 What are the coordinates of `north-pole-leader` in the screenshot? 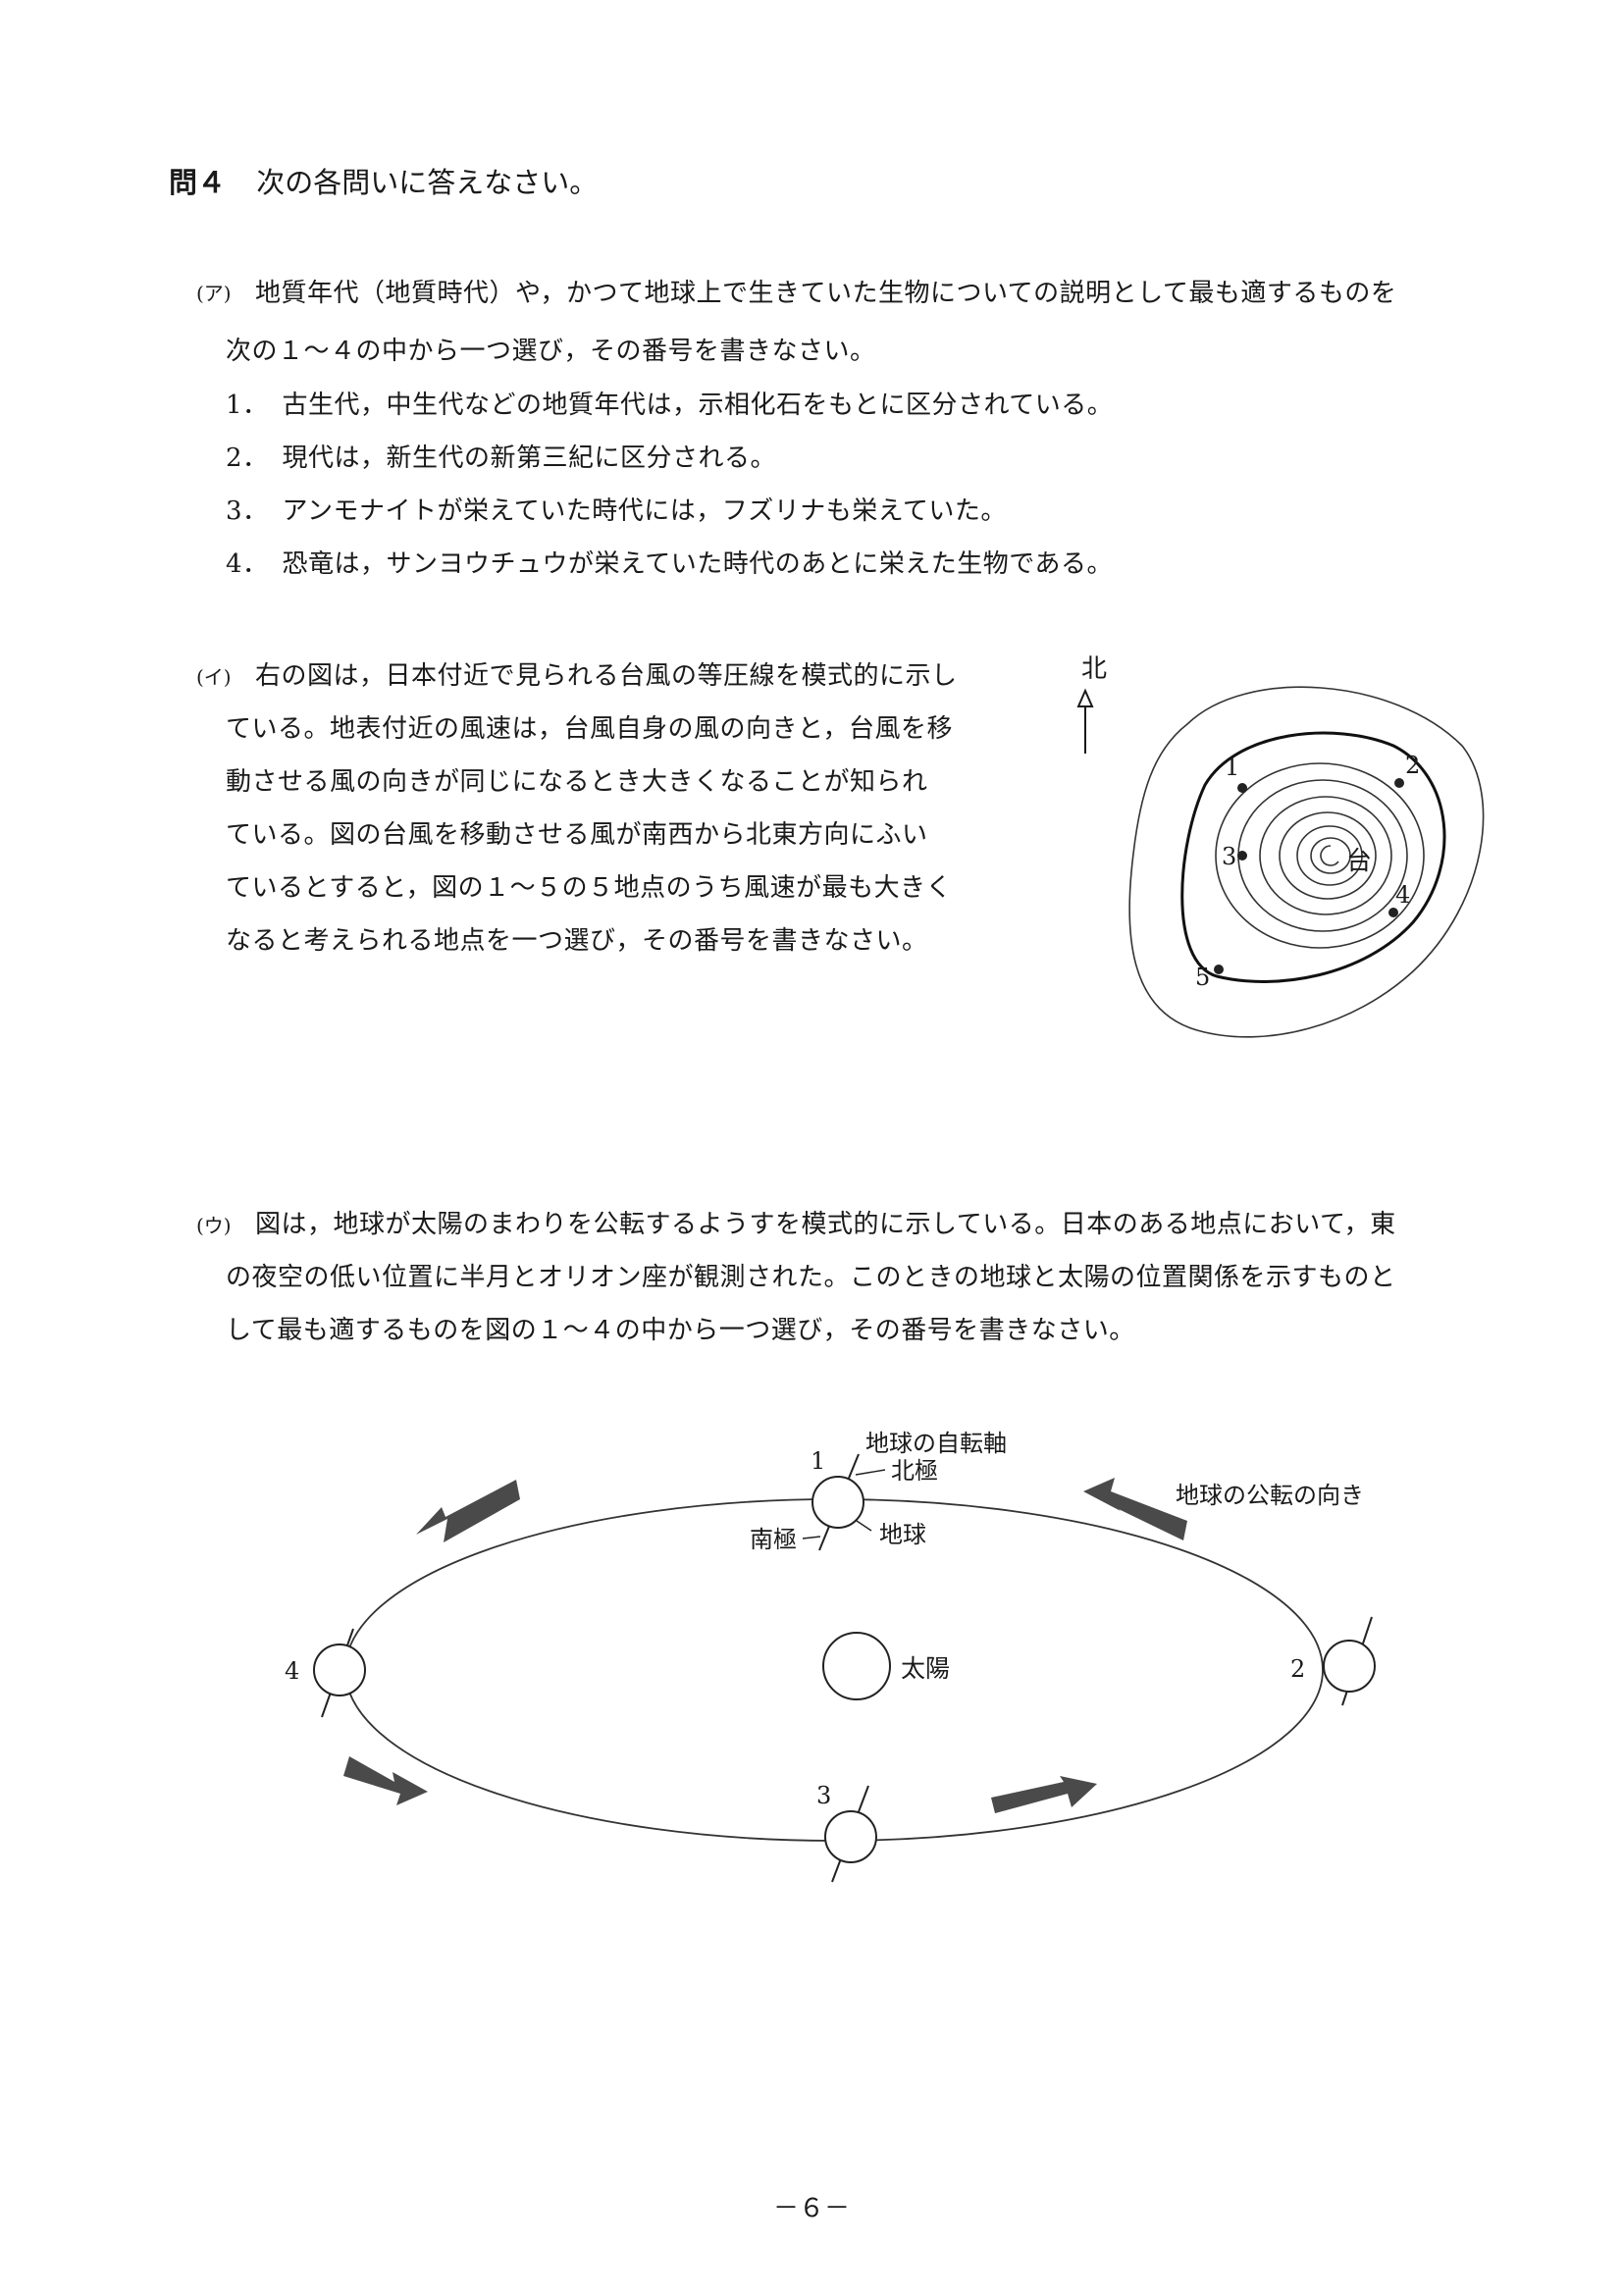 It's located at (870, 1472).